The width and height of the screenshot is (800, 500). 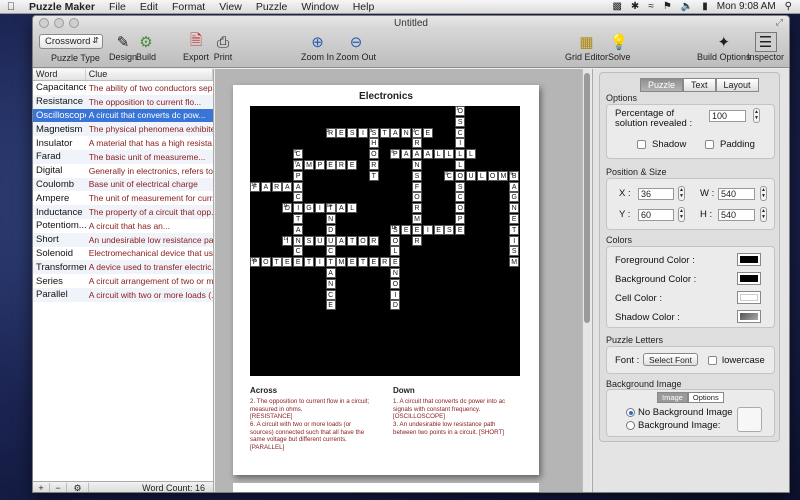 I want to click on x-input: 36, so click(x=656, y=194).